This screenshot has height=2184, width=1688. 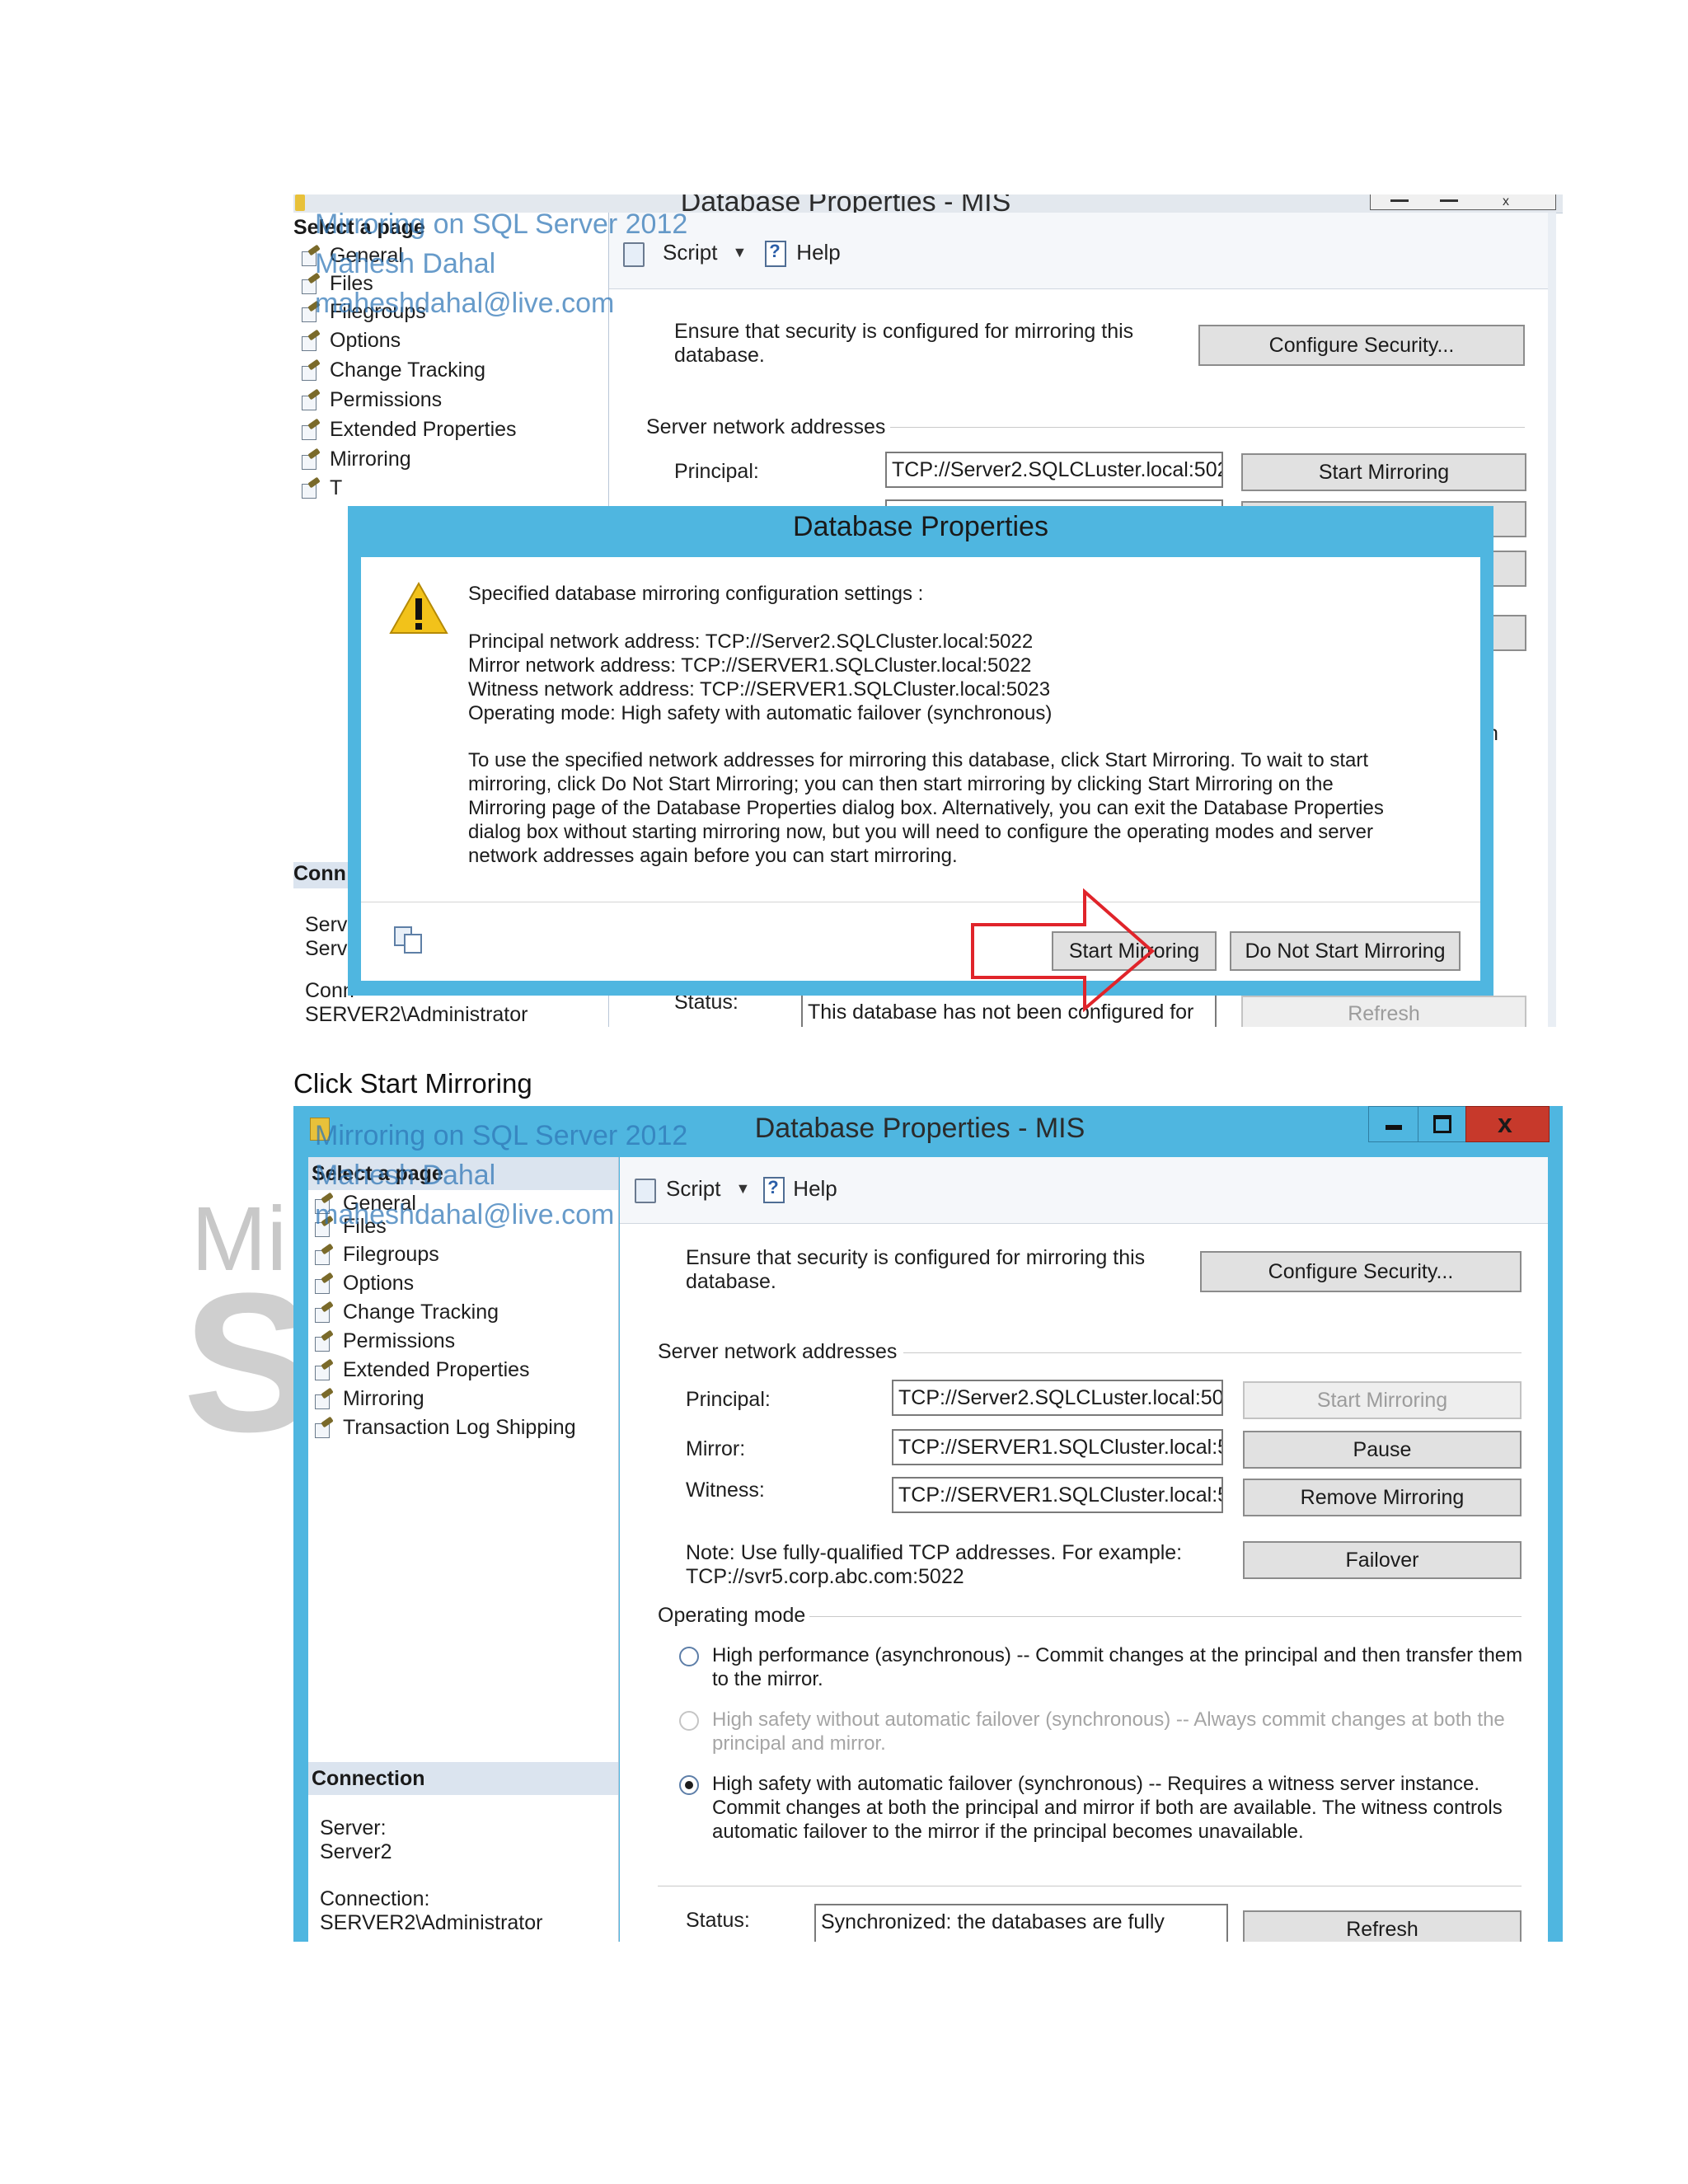 What do you see at coordinates (1394, 1124) in the screenshot?
I see `minimize-button` at bounding box center [1394, 1124].